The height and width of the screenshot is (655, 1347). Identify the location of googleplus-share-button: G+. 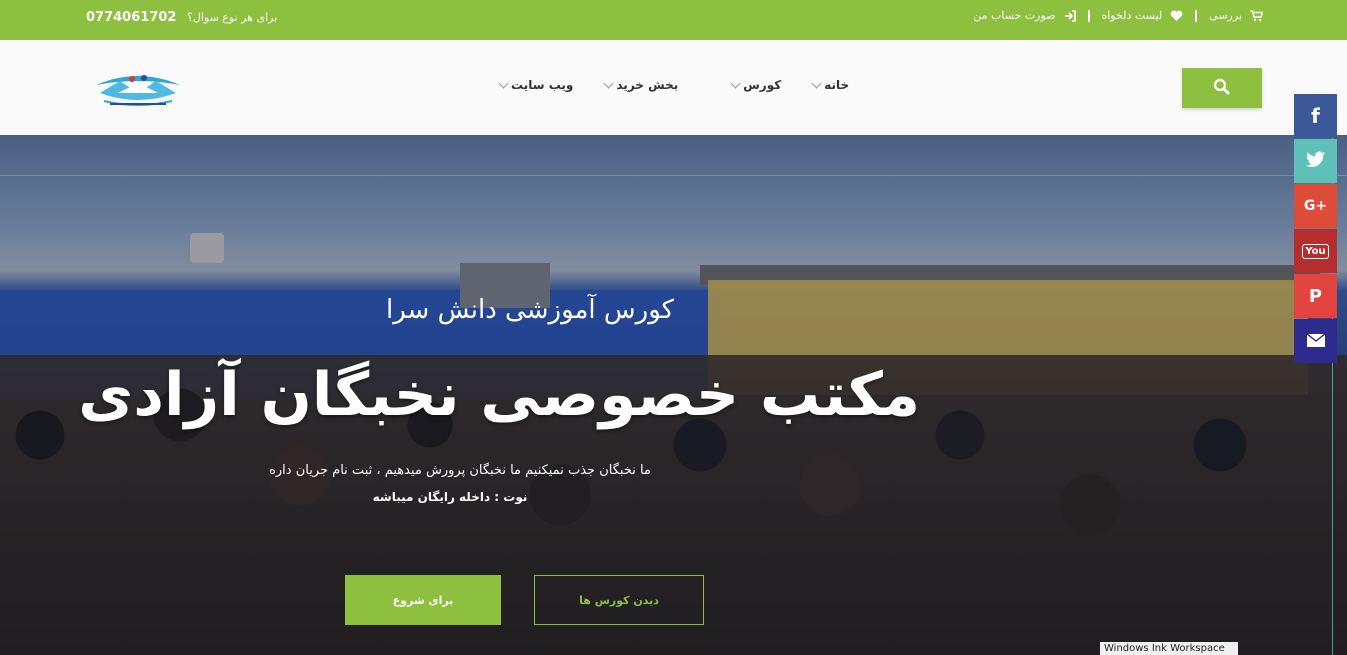
(1315, 206).